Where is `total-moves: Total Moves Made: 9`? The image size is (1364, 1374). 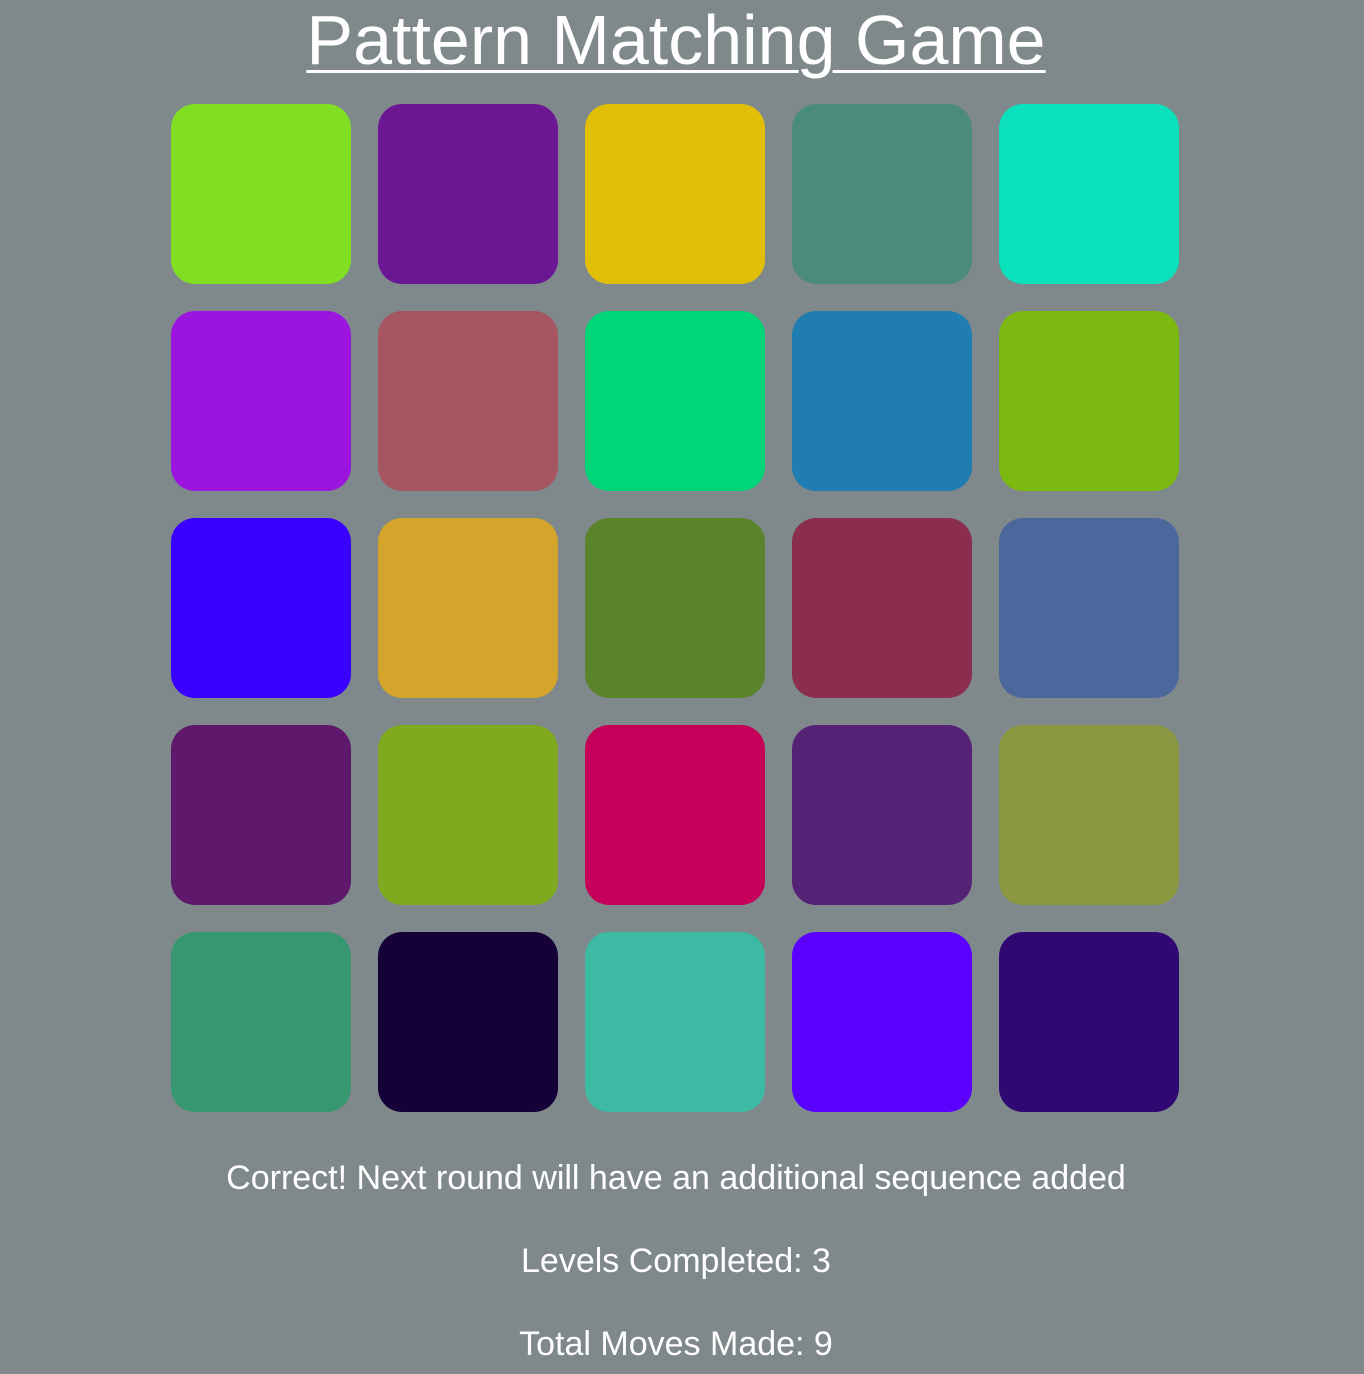
total-moves: Total Moves Made: 9 is located at coordinates (676, 1344).